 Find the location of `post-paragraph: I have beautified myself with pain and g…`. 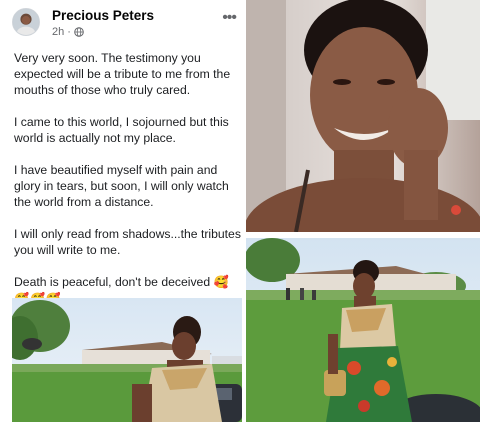

post-paragraph: I have beautified myself with pain and g… is located at coordinates (121, 186).